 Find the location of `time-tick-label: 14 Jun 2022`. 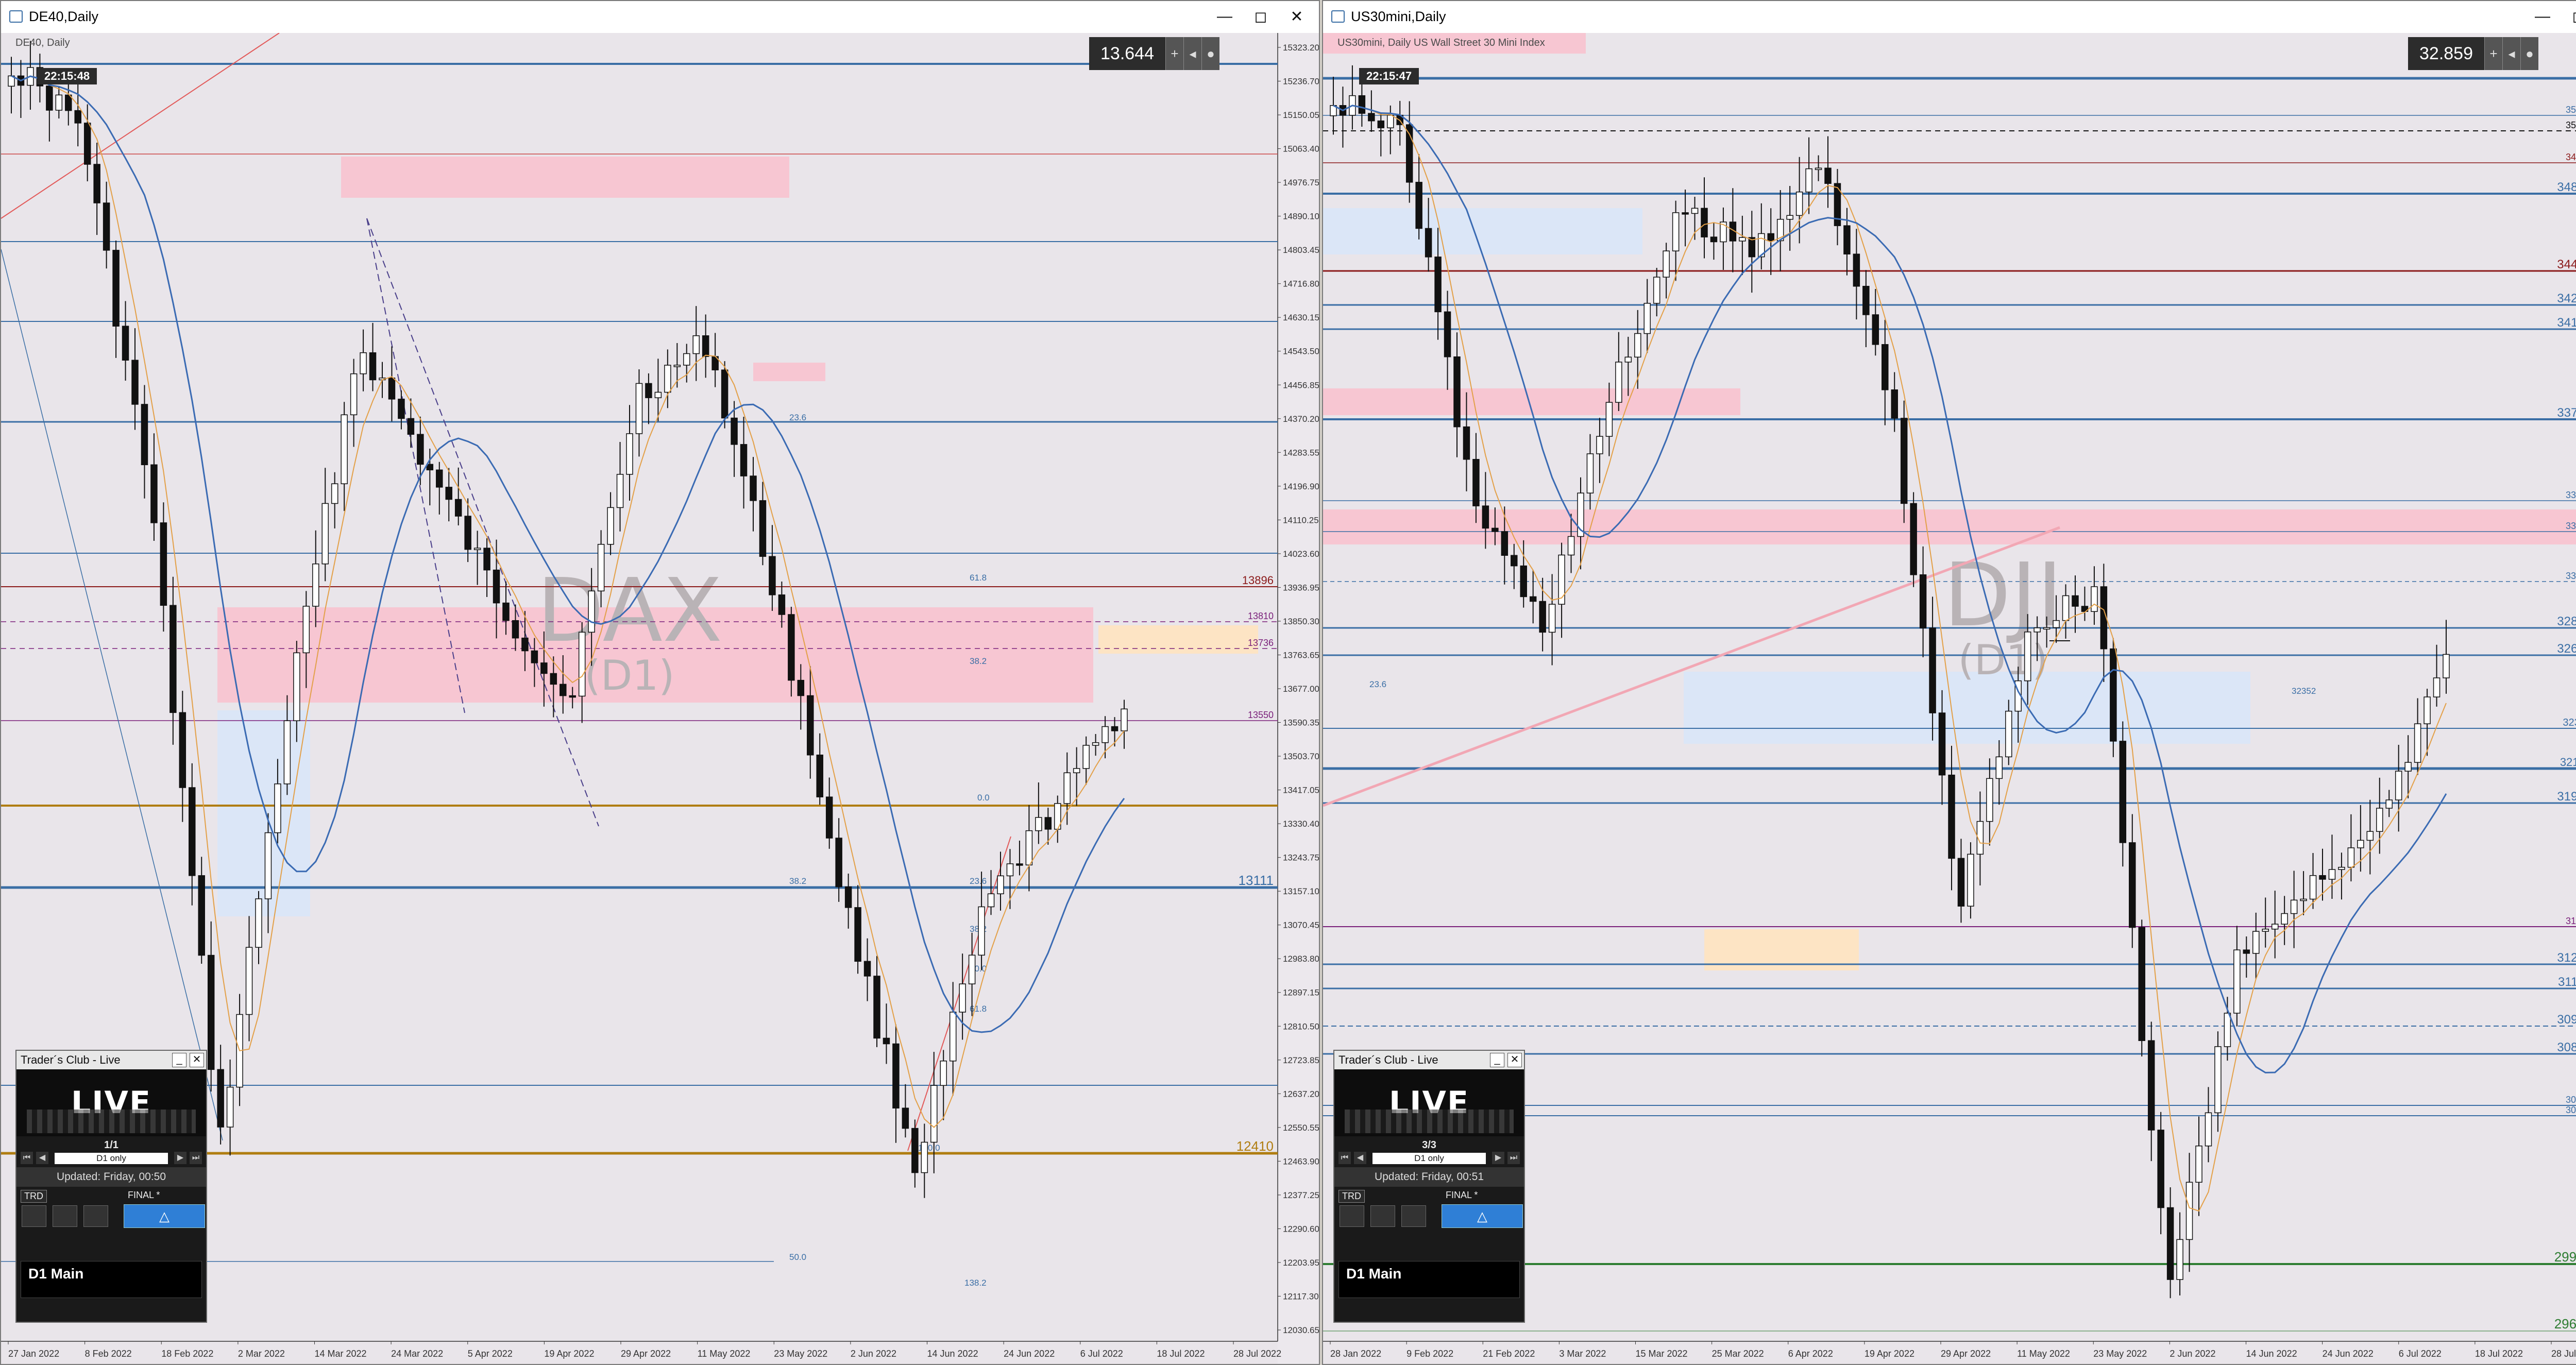

time-tick-label: 14 Jun 2022 is located at coordinates (2271, 1354).